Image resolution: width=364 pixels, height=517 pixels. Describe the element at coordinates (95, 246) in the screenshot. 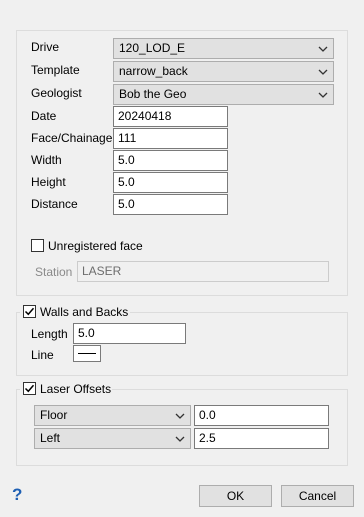

I see `unregistered-face-label: Unregistered face` at that location.